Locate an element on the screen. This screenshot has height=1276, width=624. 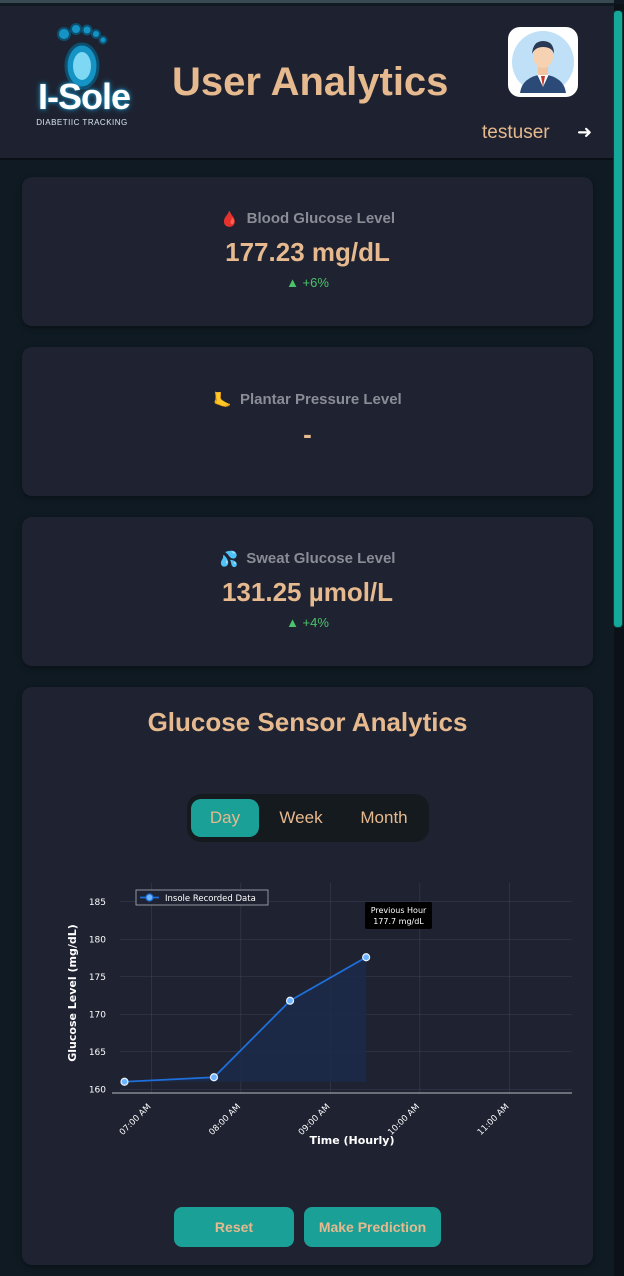
tooltip-value: 177.7 mg/dL is located at coordinates (398, 921).